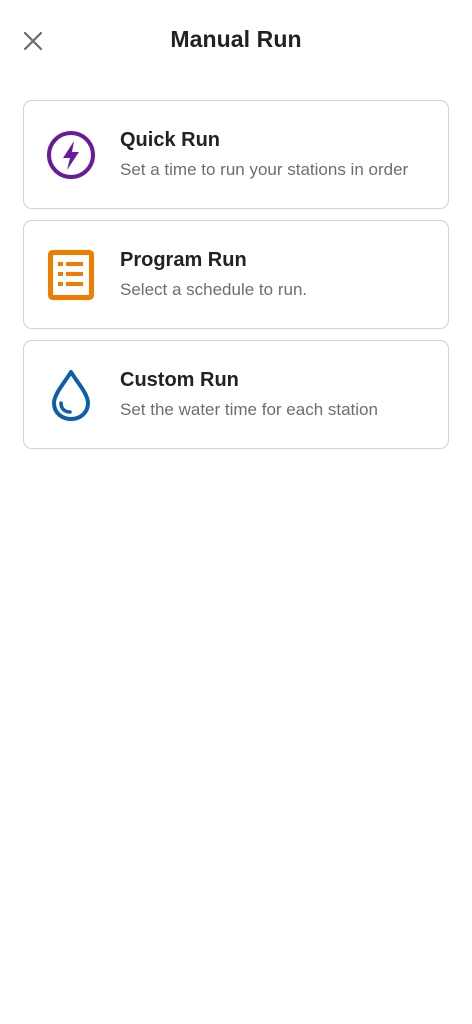 This screenshot has width=472, height=1024. What do you see at coordinates (71, 395) in the screenshot?
I see `water-drop-icon` at bounding box center [71, 395].